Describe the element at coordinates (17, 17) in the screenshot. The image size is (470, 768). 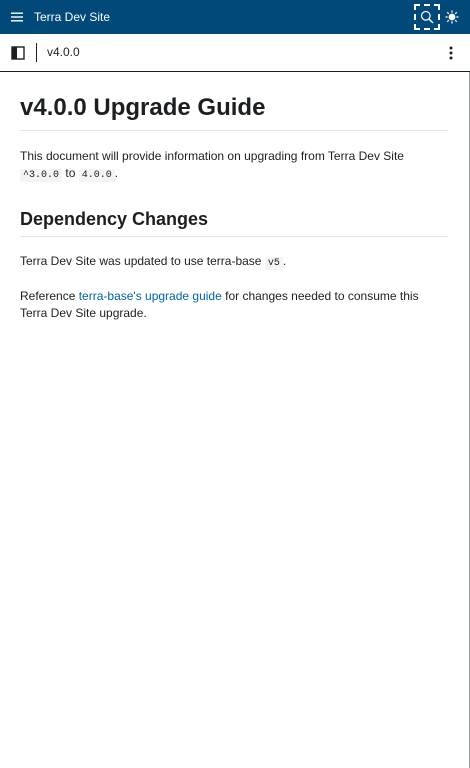
I see `menu-icon` at that location.